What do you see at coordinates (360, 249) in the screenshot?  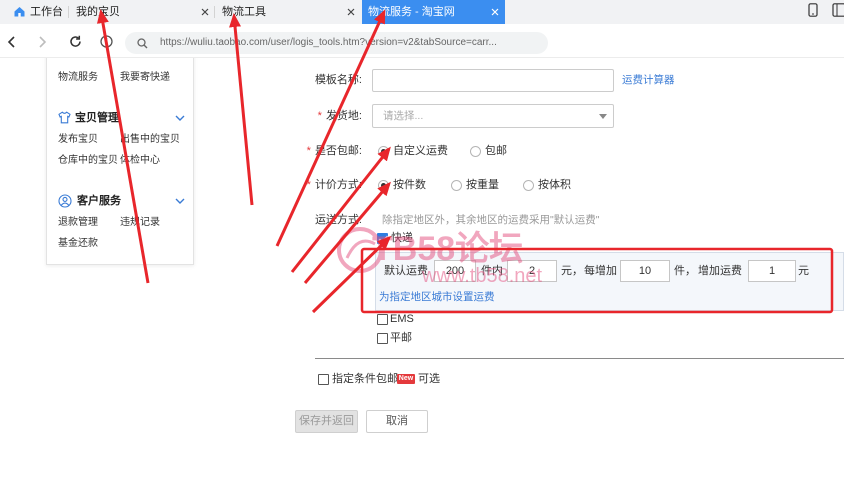 I see `watermark-logo-swirl` at bounding box center [360, 249].